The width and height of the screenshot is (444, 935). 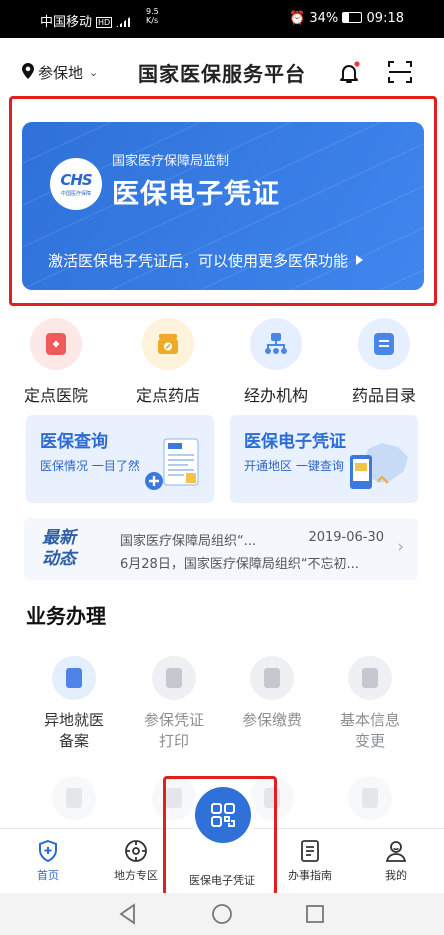 What do you see at coordinates (73, 720) in the screenshot?
I see `service-label-line1: 异地就医` at bounding box center [73, 720].